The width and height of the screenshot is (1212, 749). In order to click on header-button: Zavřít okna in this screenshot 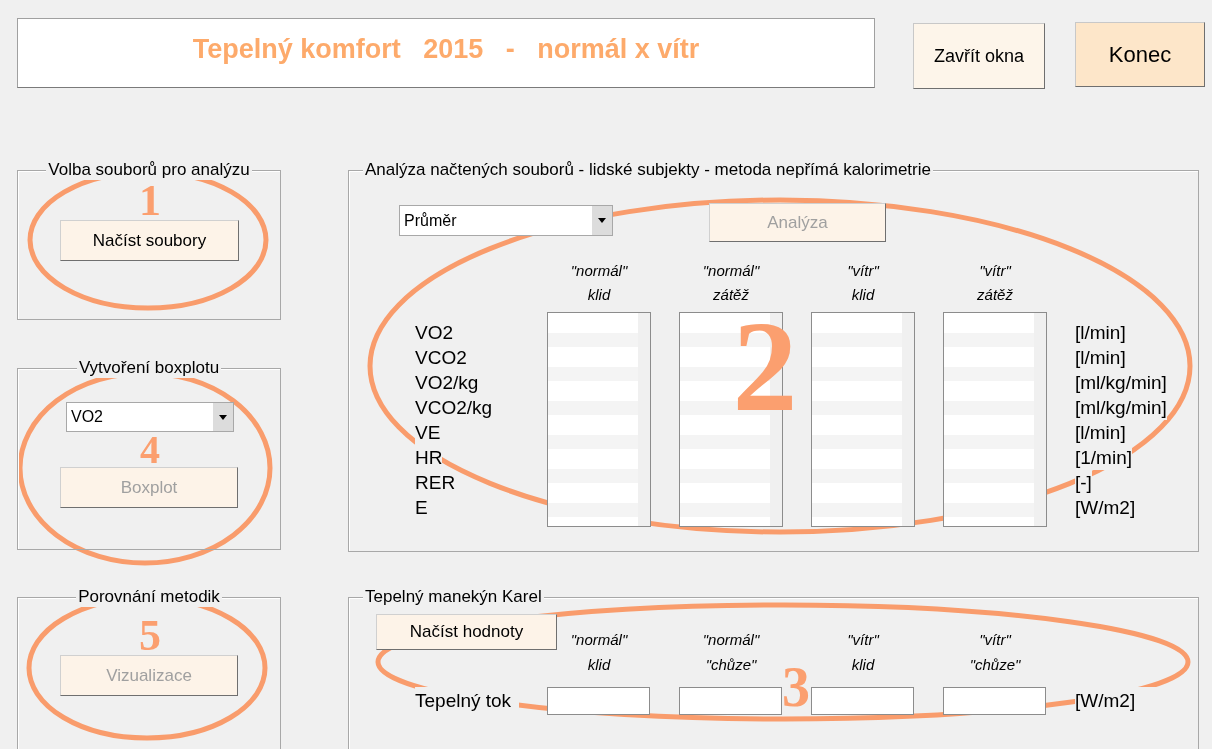, I will do `click(979, 56)`.